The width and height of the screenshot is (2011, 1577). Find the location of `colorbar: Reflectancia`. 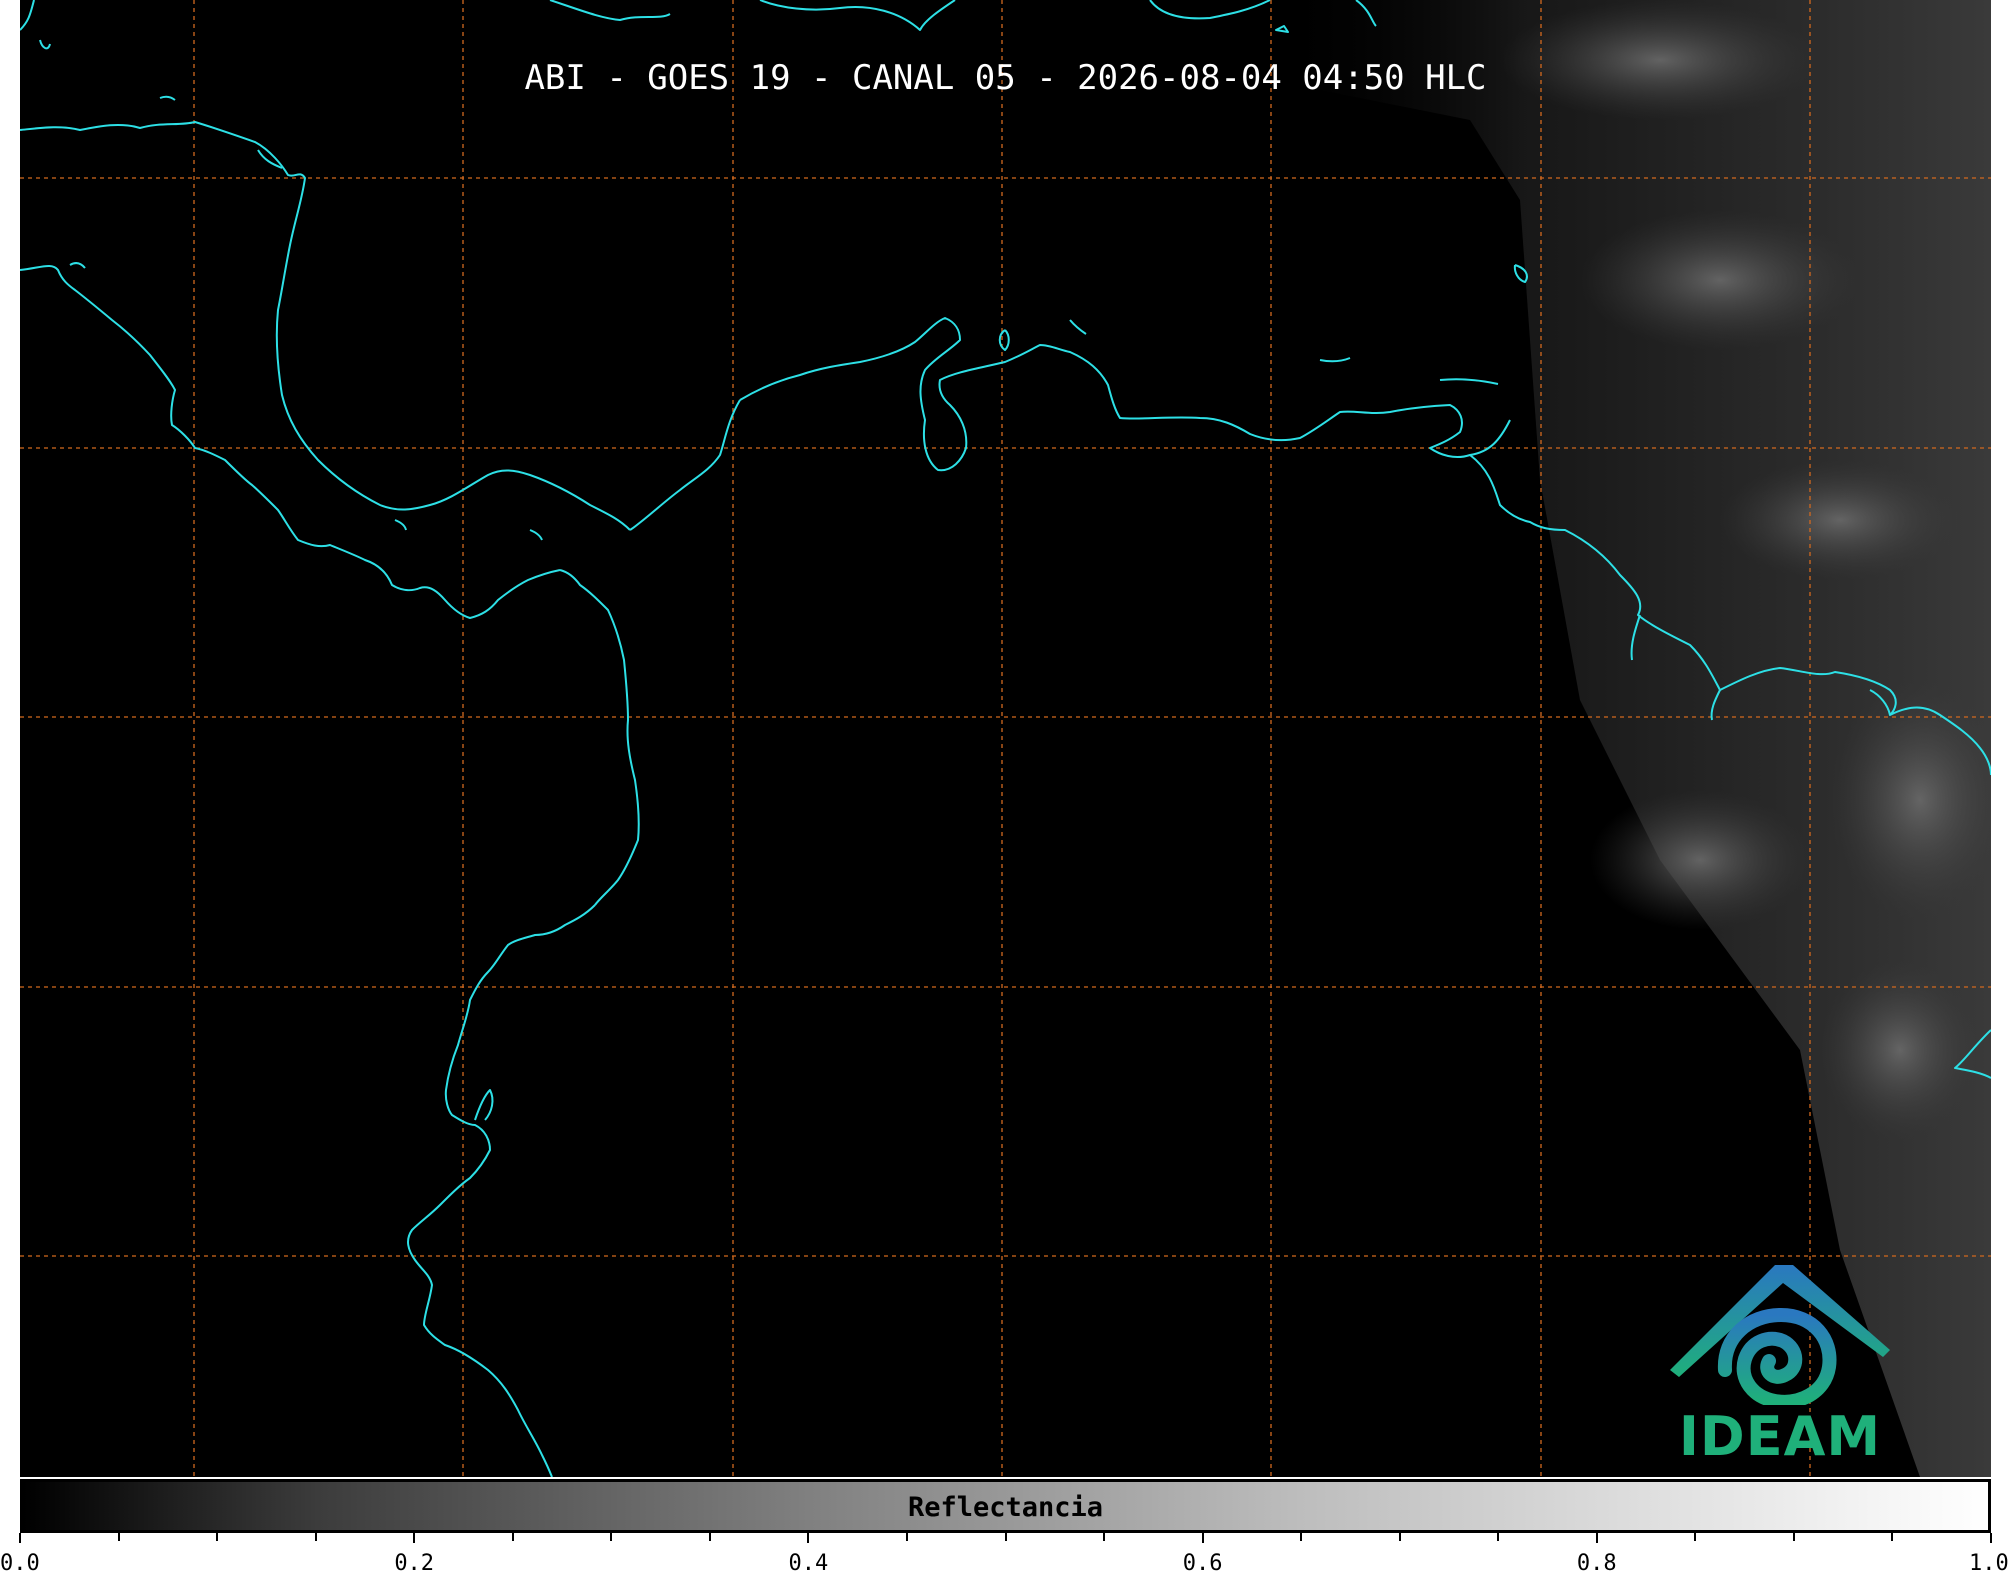

colorbar: Reflectancia is located at coordinates (1005, 1506).